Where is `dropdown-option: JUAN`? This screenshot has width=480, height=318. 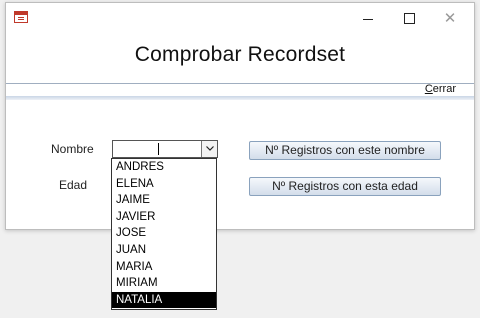 dropdown-option: JUAN is located at coordinates (164, 250).